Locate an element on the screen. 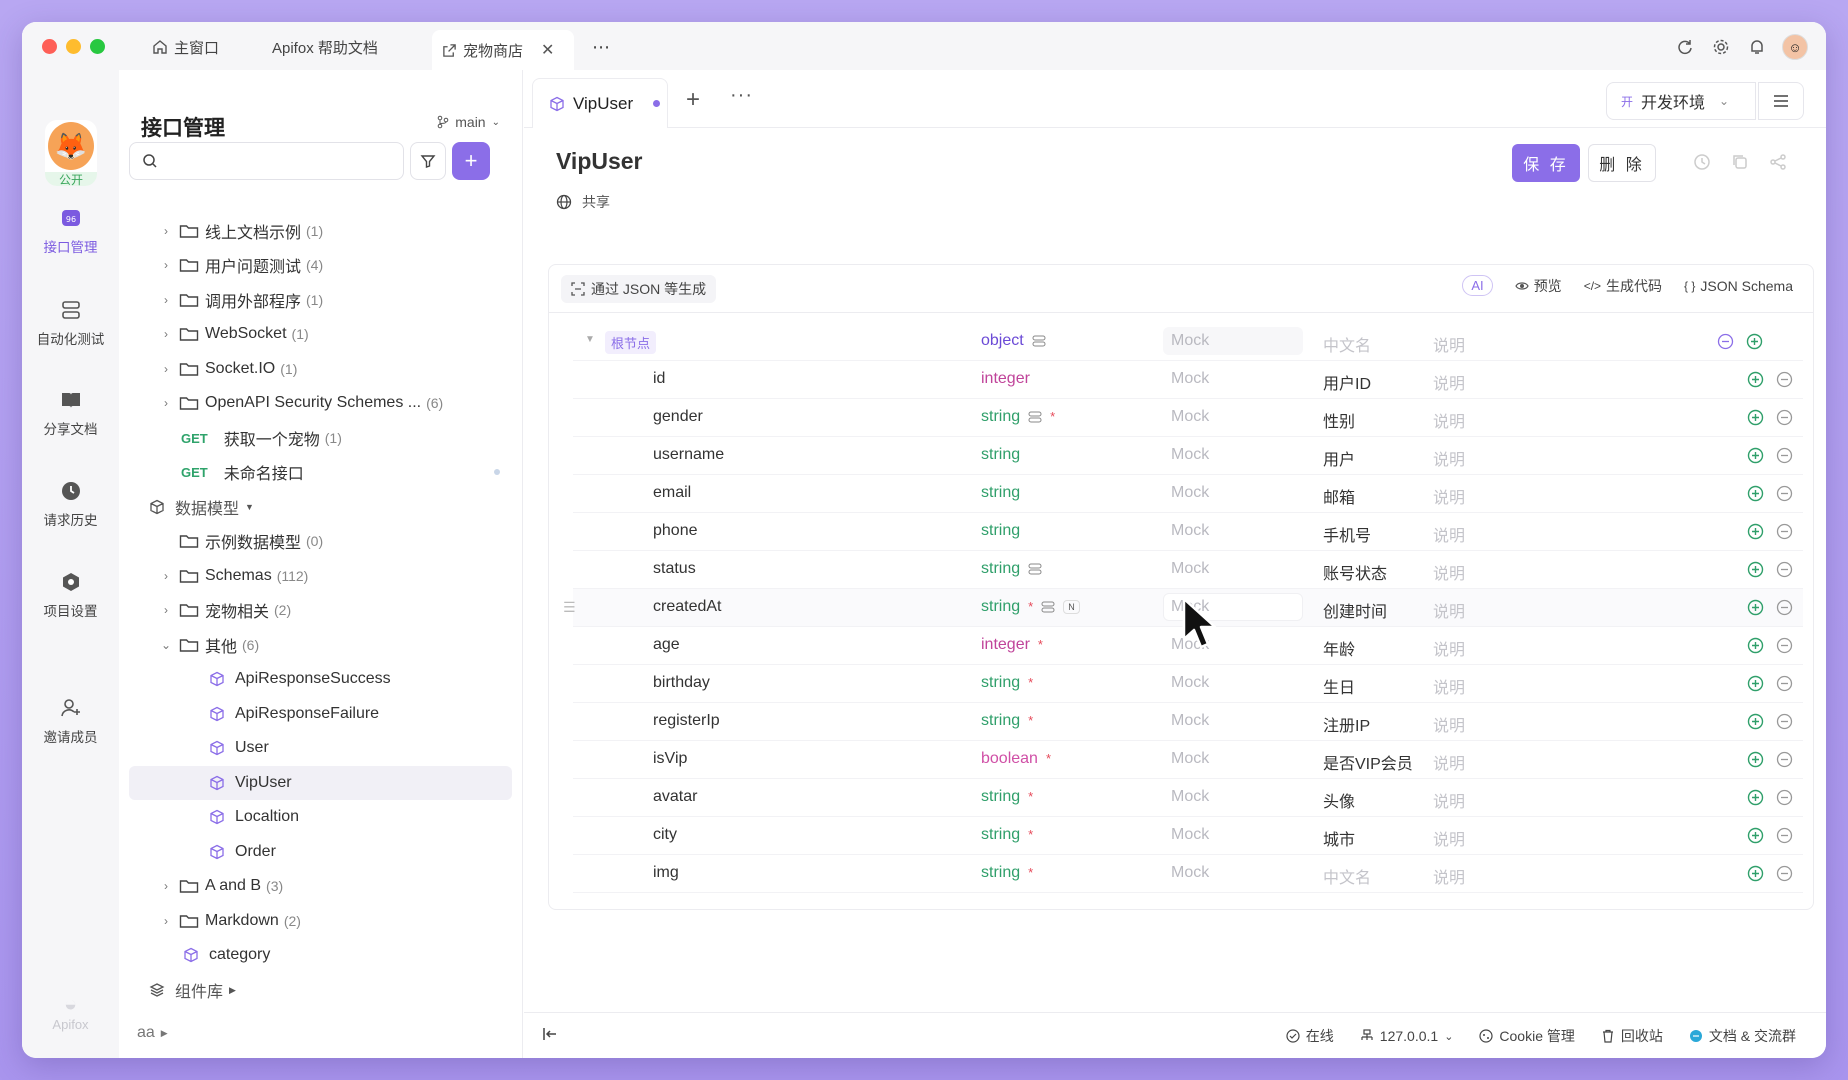 Image resolution: width=1848 pixels, height=1080 pixels. rail-item-invite: 邀请成员 is located at coordinates (70, 721).